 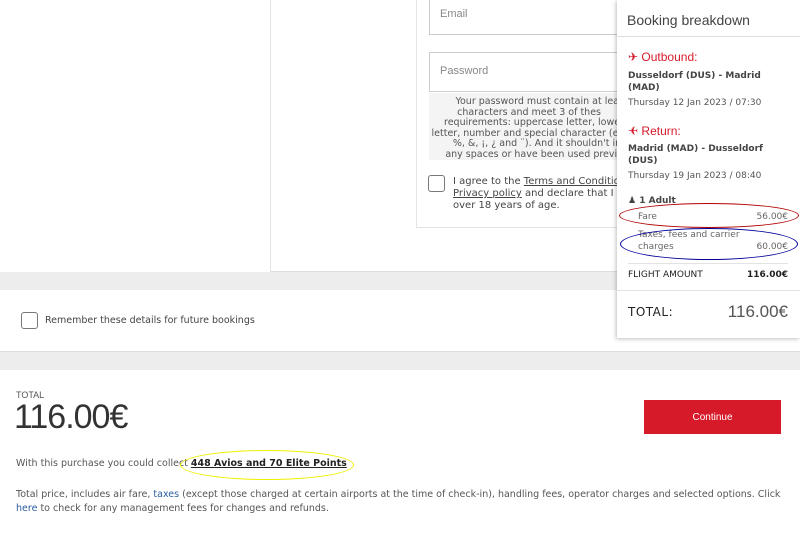 What do you see at coordinates (665, 275) in the screenshot?
I see `flight-amount-label: FLIGHT AMOUNT` at bounding box center [665, 275].